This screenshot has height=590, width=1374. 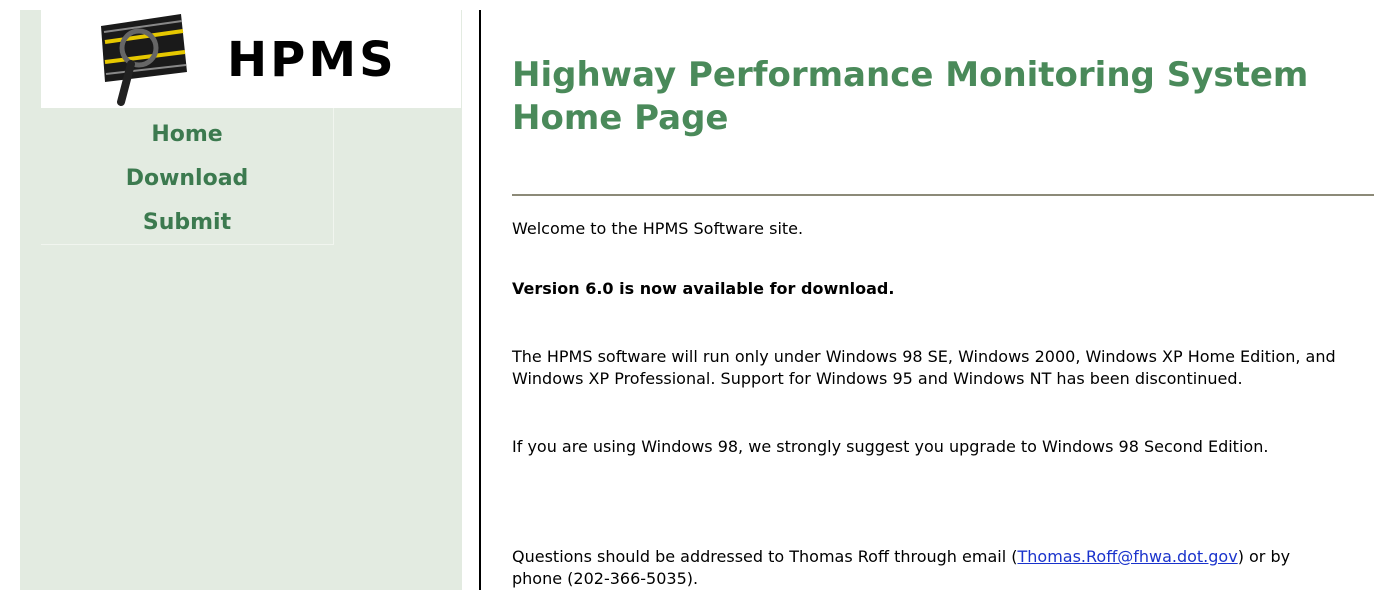 I want to click on nav-panel: Home Download Submit, so click(x=187, y=176).